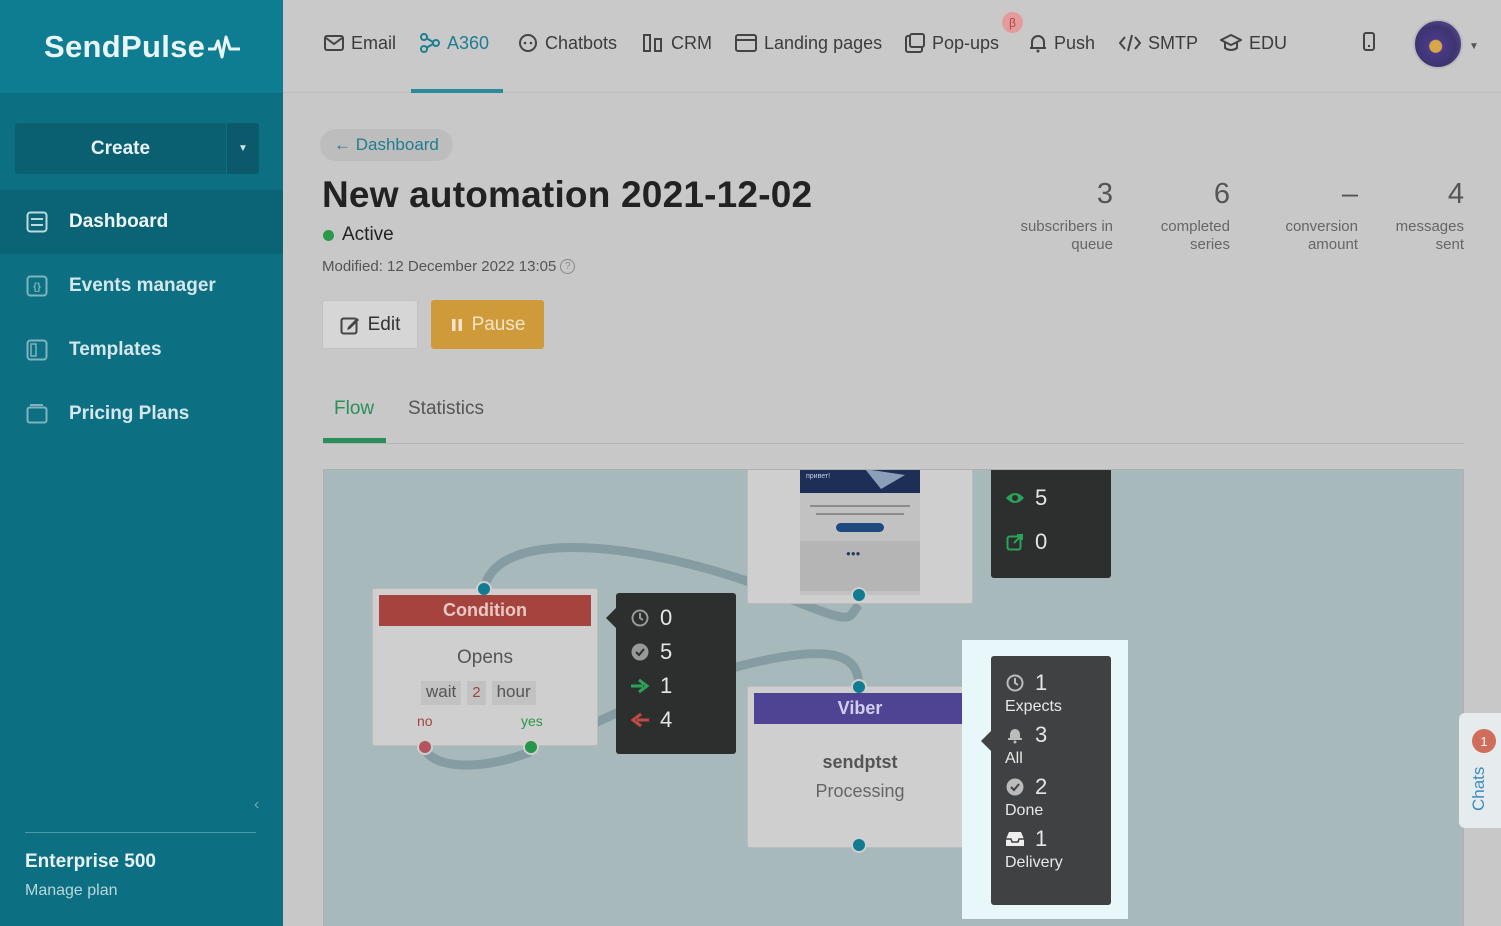 Image resolution: width=1501 pixels, height=926 pixels. Describe the element at coordinates (256, 805) in the screenshot. I see `collapse-sidebar-icon: ‹` at that location.